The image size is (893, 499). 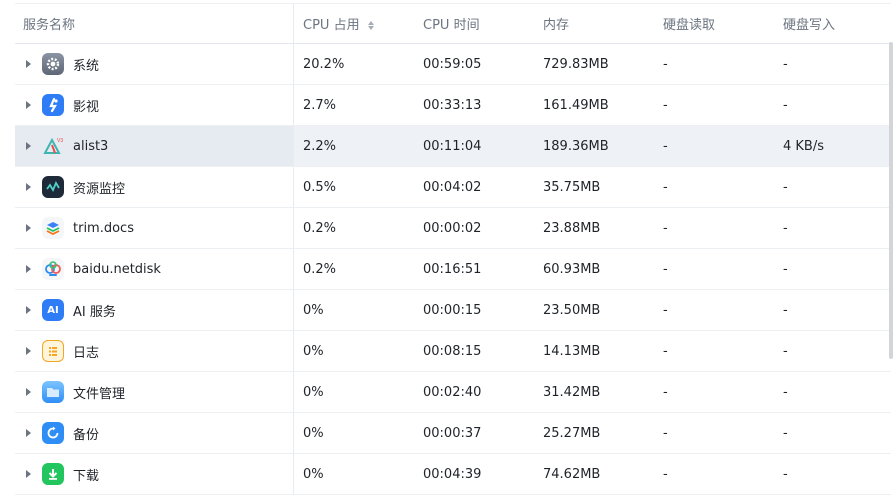 I want to click on table-row: 日志 0% 00:08:15 14.13MB - -, so click(x=453, y=351).